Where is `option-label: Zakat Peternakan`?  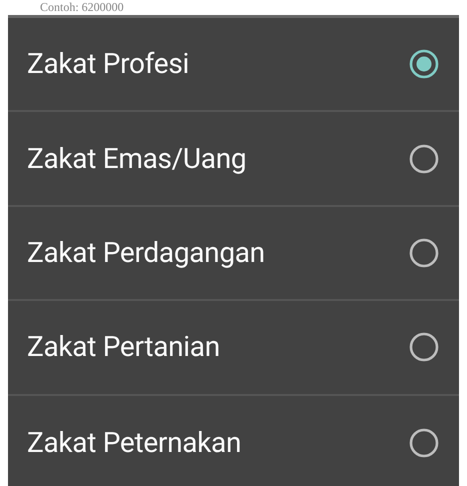
option-label: Zakat Peternakan is located at coordinates (134, 442).